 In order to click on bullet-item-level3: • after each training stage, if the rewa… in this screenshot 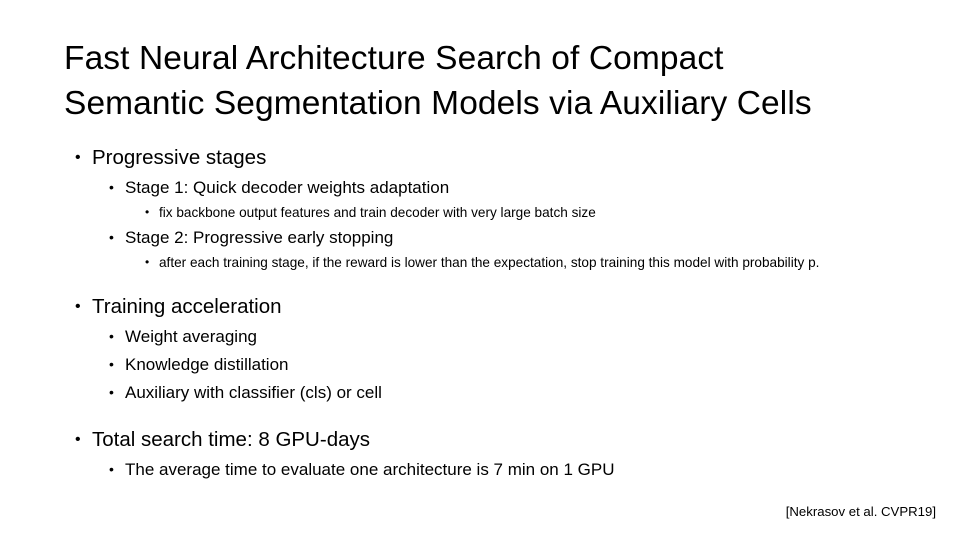, I will do `click(504, 262)`.